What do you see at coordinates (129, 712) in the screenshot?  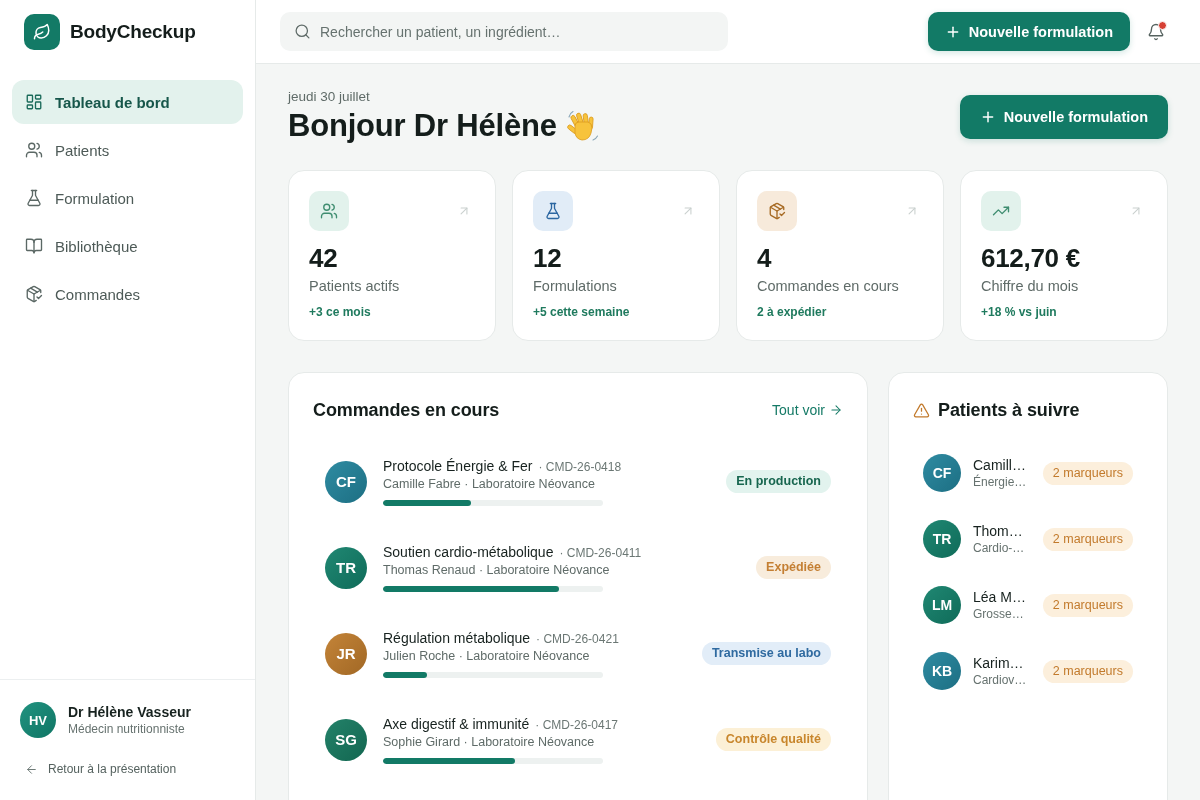 I see `user-name: Dr Hélène Vasseur` at bounding box center [129, 712].